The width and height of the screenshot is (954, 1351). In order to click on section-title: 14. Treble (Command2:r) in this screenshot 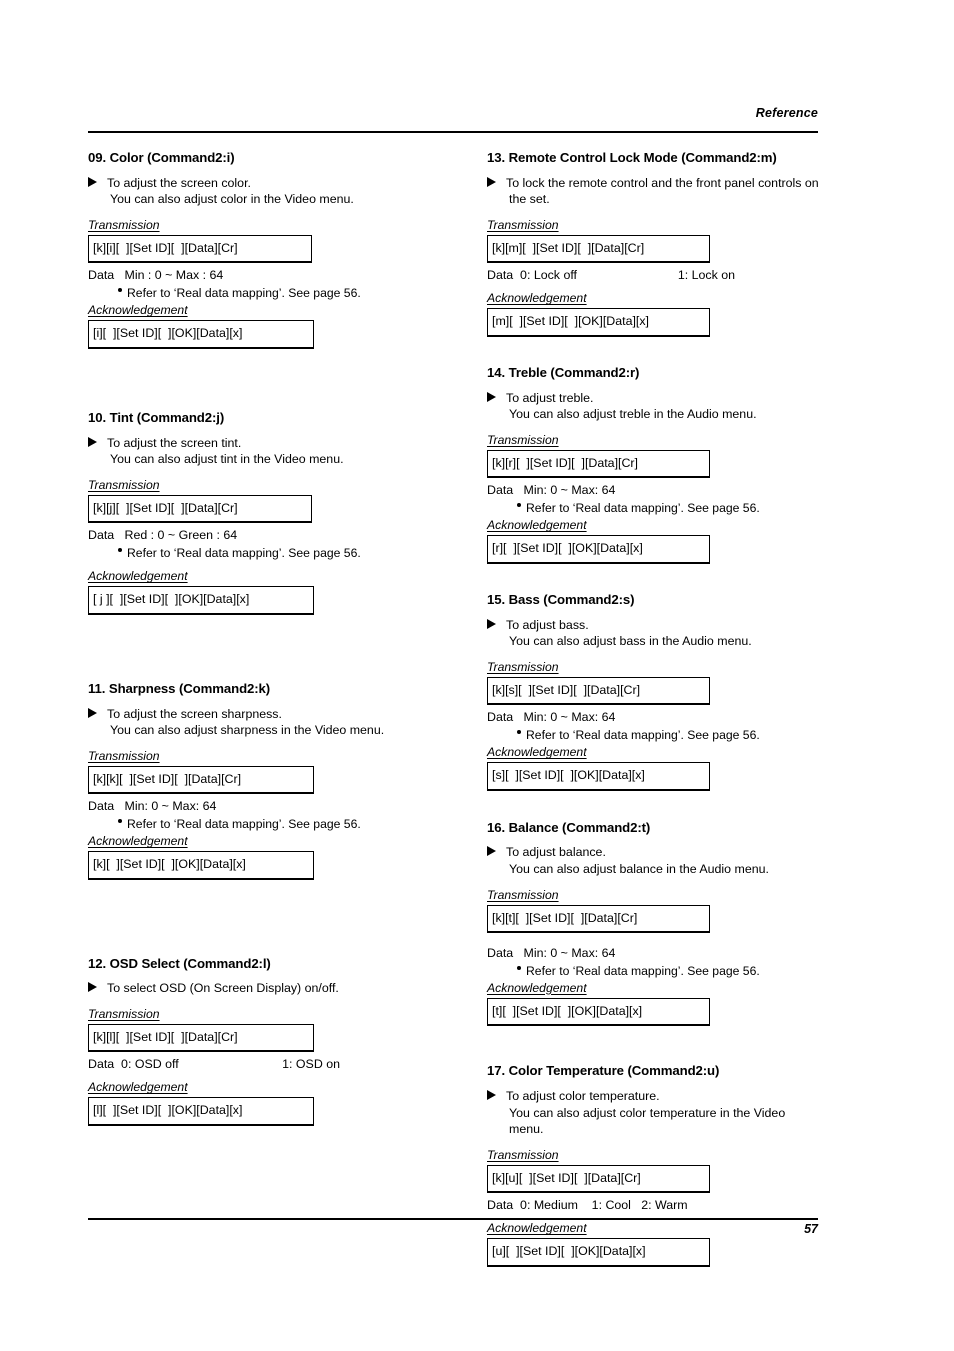, I will do `click(563, 372)`.